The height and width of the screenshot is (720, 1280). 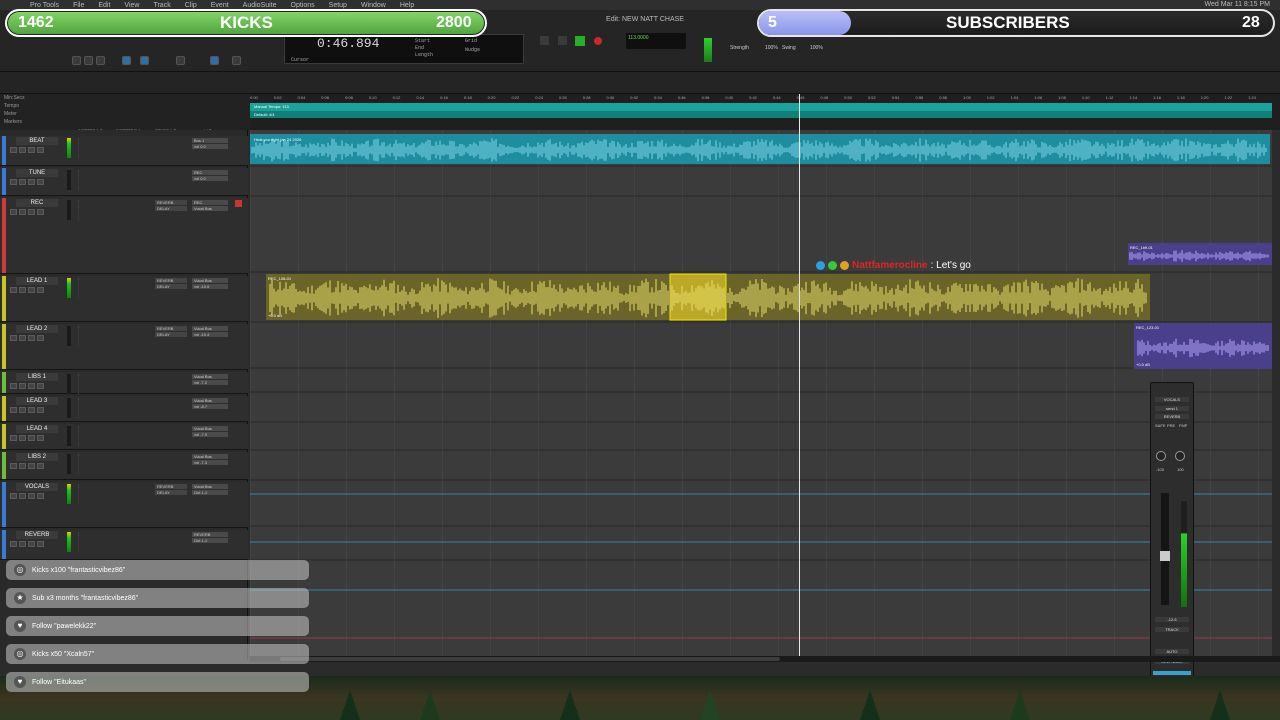 What do you see at coordinates (161, 5) in the screenshot?
I see `menu-item: Track` at bounding box center [161, 5].